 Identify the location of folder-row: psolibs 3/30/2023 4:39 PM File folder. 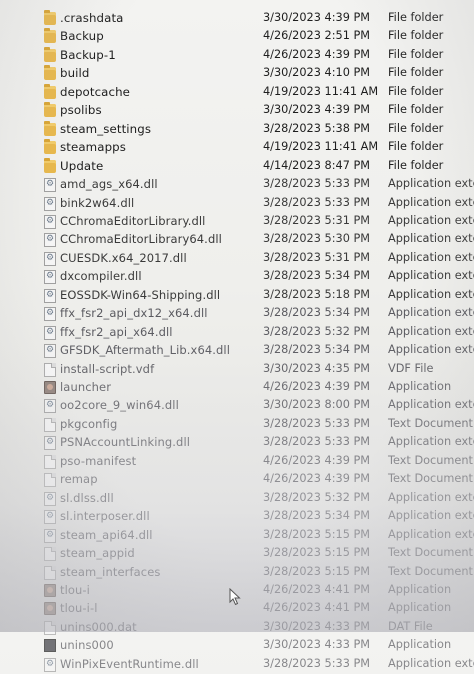
(237, 111).